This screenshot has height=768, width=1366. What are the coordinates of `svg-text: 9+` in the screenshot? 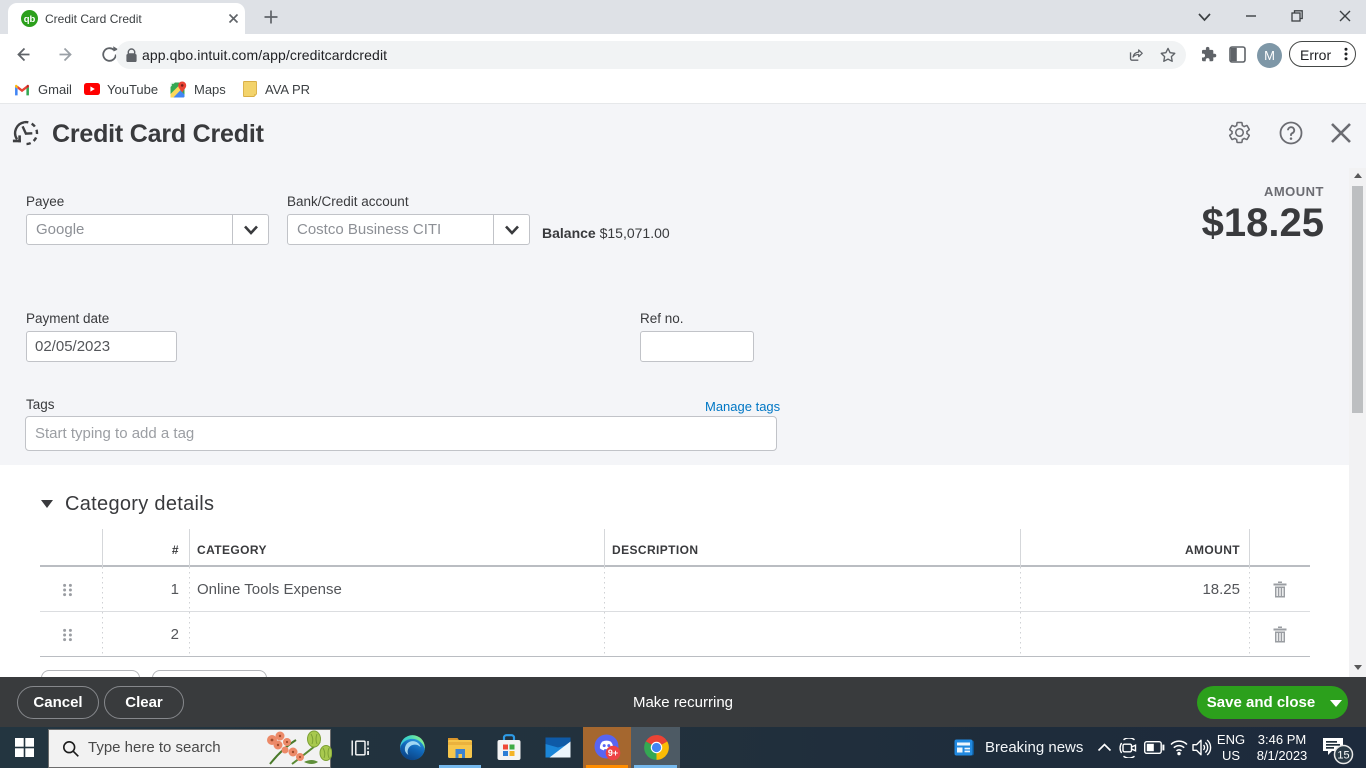 It's located at (613, 753).